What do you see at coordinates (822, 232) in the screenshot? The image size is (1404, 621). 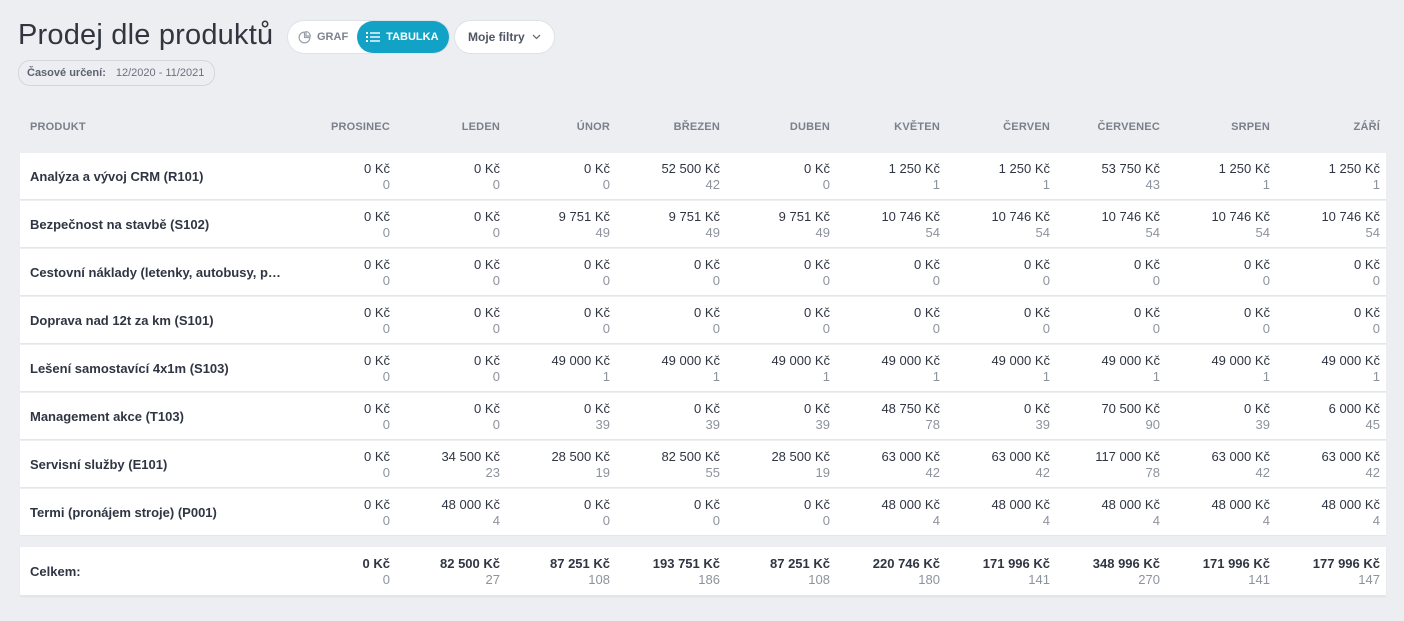 I see `count-value: 49` at bounding box center [822, 232].